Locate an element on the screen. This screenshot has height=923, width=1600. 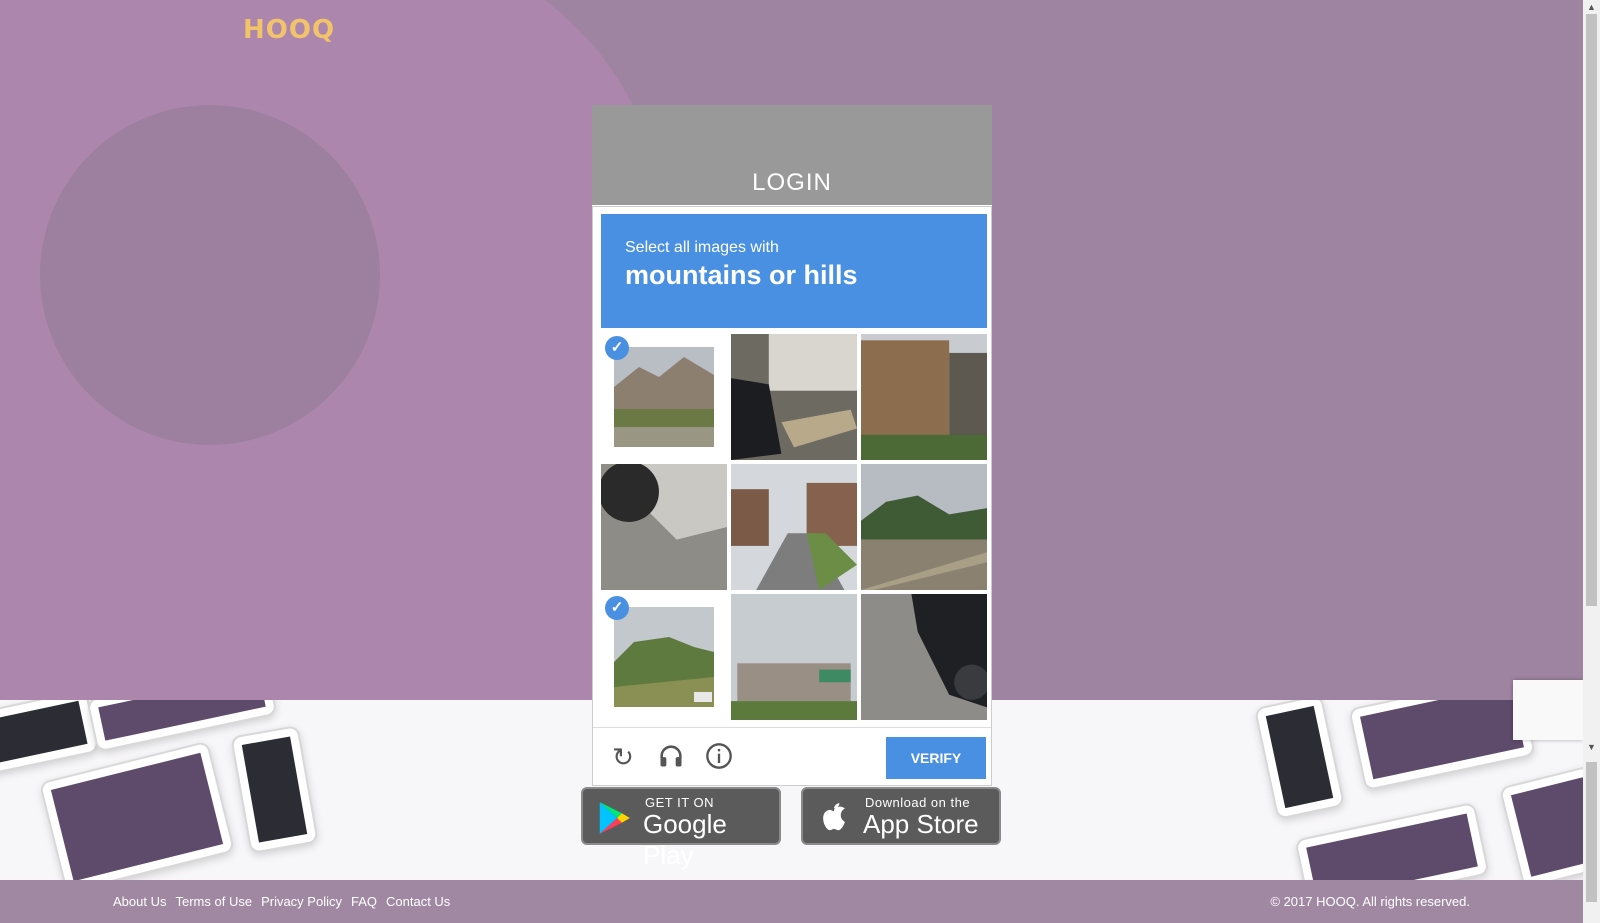
captcha-tile-1: ✓ is located at coordinates (664, 397).